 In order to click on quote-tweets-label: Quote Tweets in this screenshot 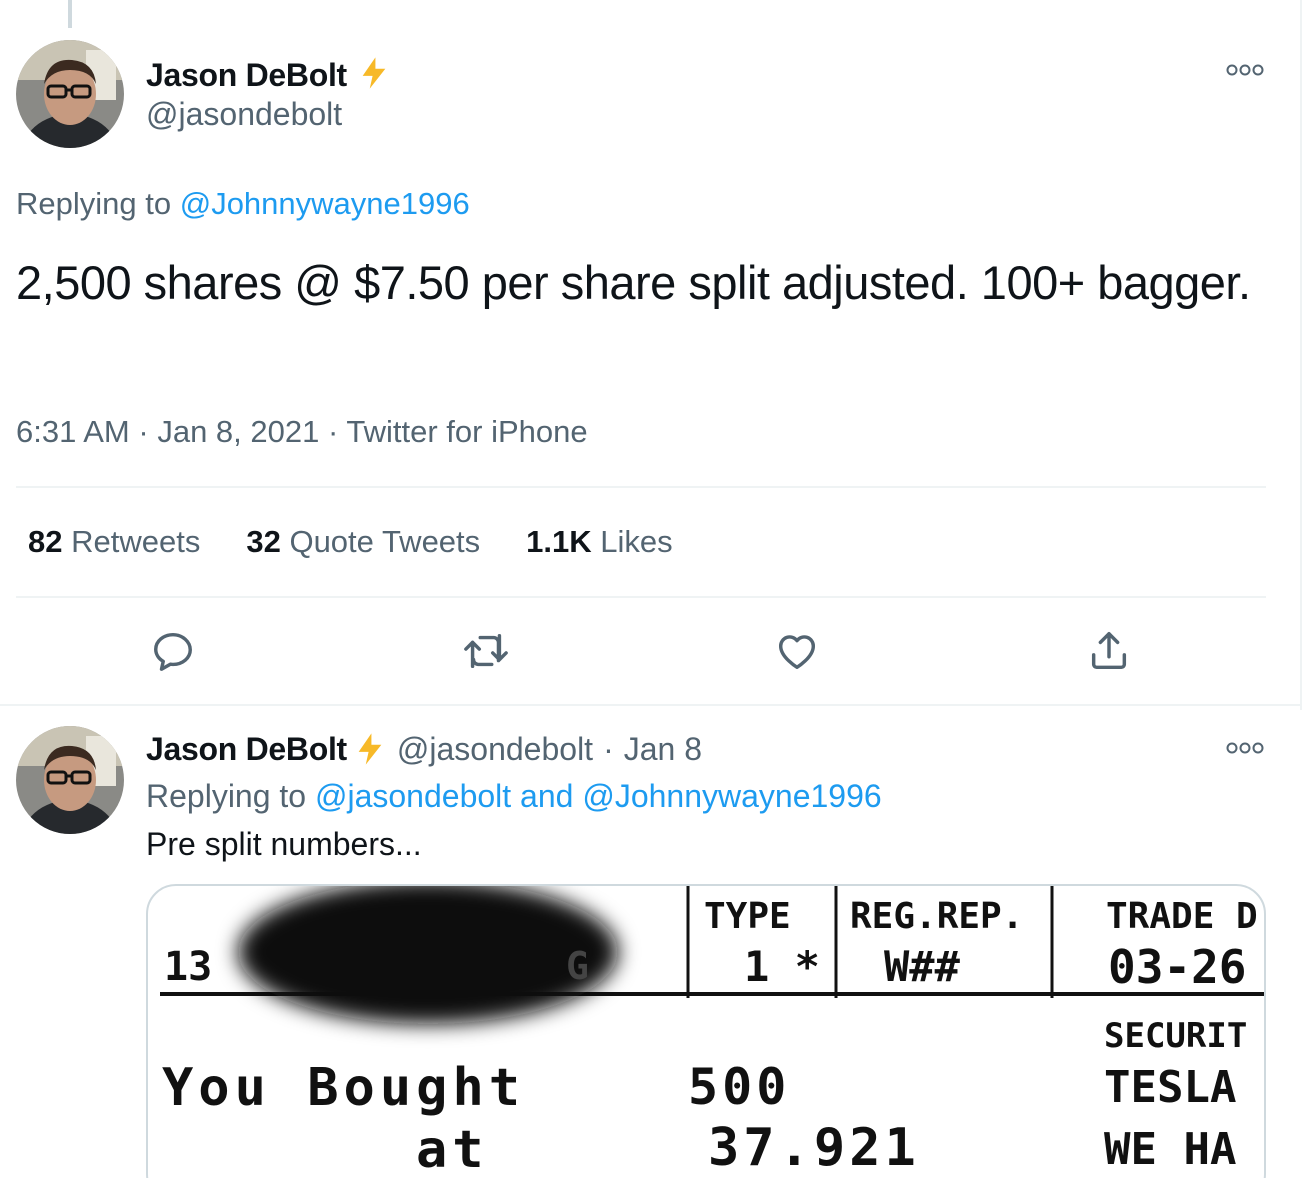, I will do `click(385, 541)`.